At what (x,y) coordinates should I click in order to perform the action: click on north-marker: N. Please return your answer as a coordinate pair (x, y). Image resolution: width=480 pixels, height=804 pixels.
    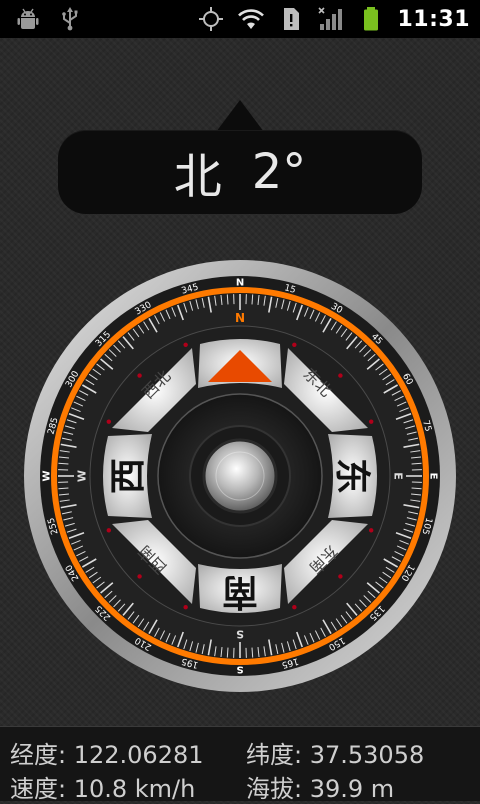
    Looking at the image, I should click on (240, 318).